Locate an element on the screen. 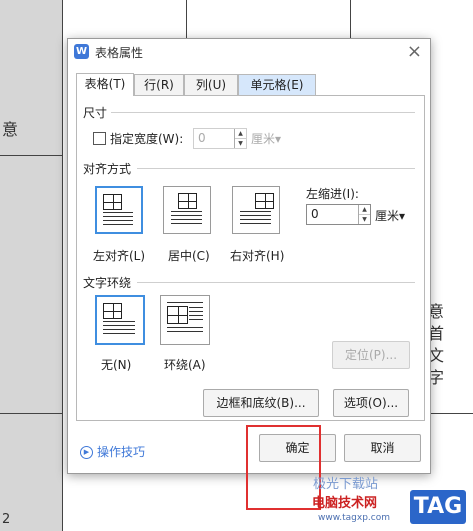 The image size is (473, 531). align-center-label: 居中(C) is located at coordinates (189, 256).